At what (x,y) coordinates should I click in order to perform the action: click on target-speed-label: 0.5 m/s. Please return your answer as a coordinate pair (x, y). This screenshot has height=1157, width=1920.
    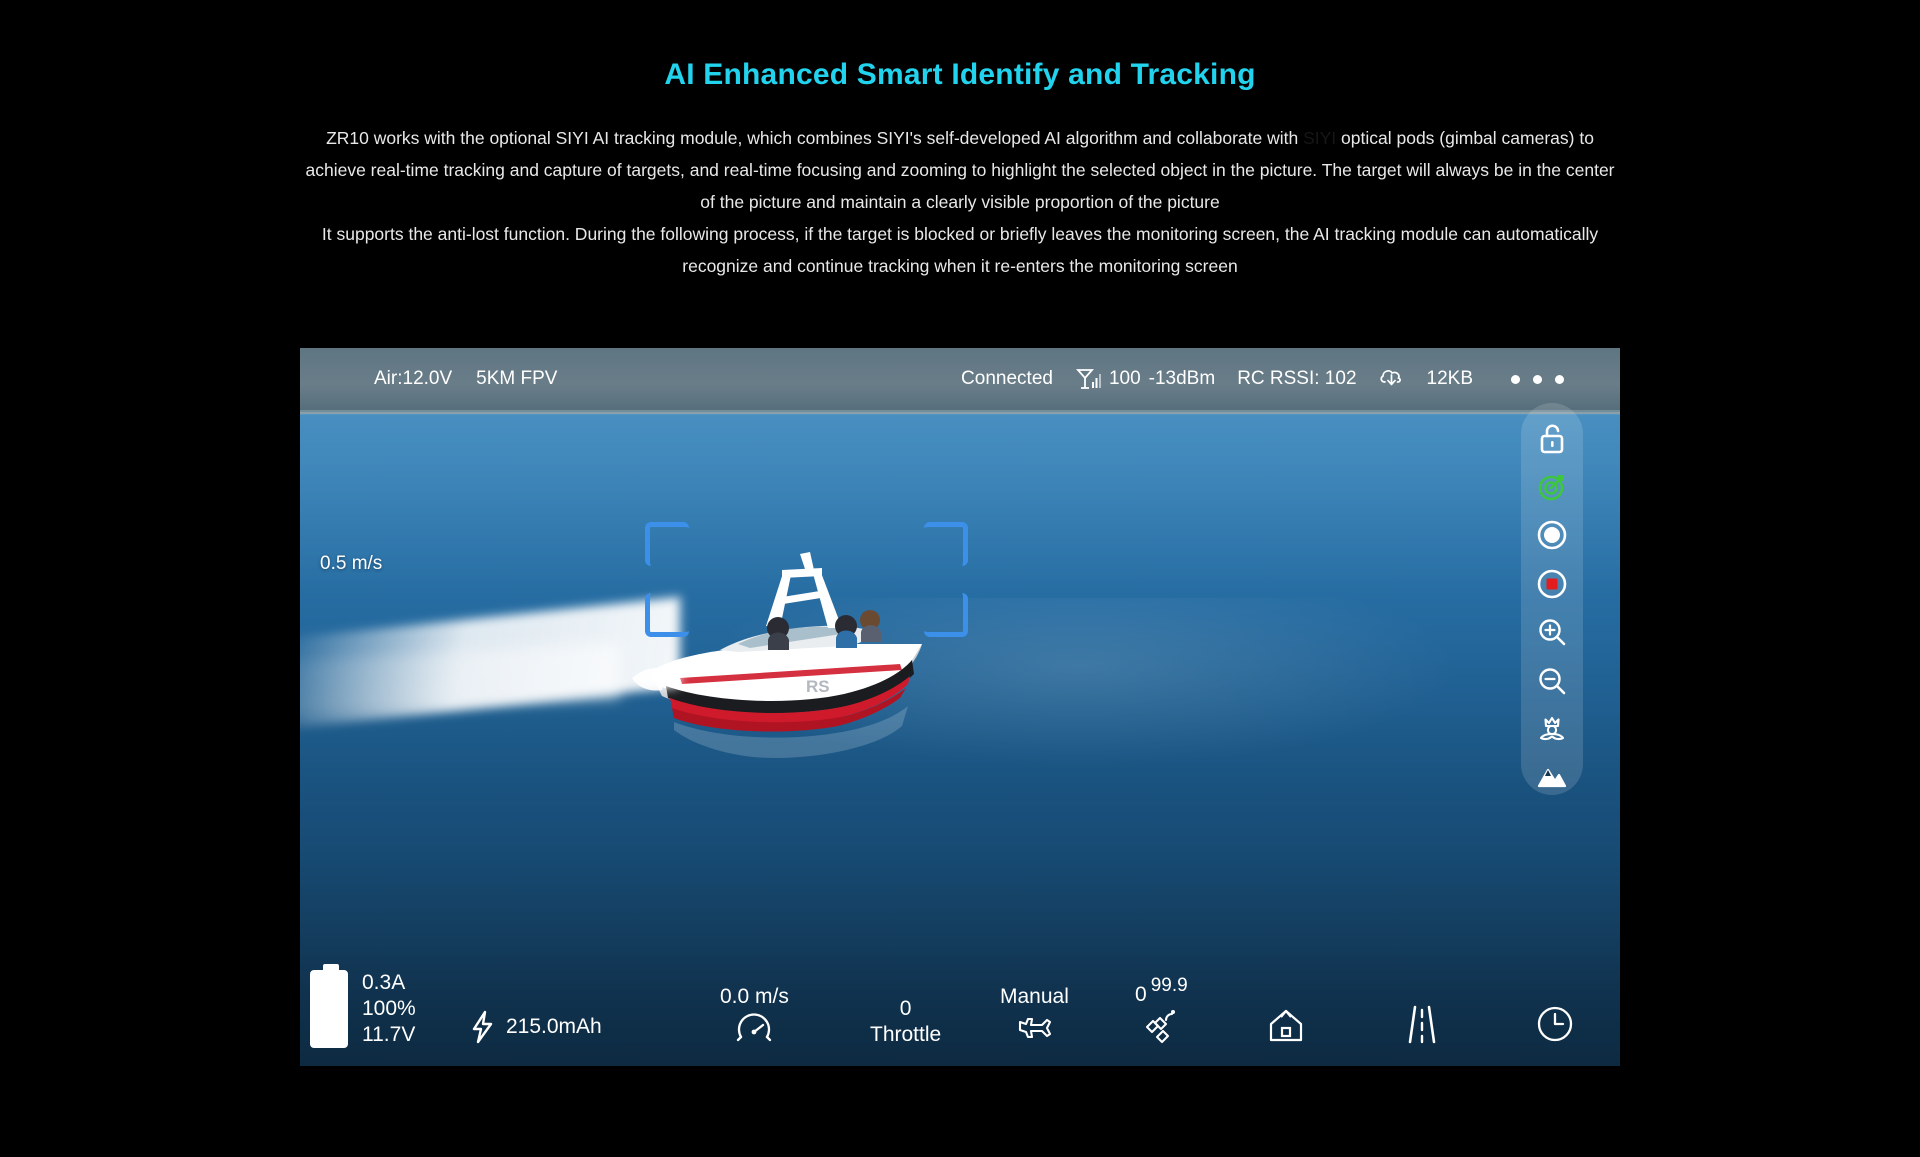
    Looking at the image, I should click on (351, 563).